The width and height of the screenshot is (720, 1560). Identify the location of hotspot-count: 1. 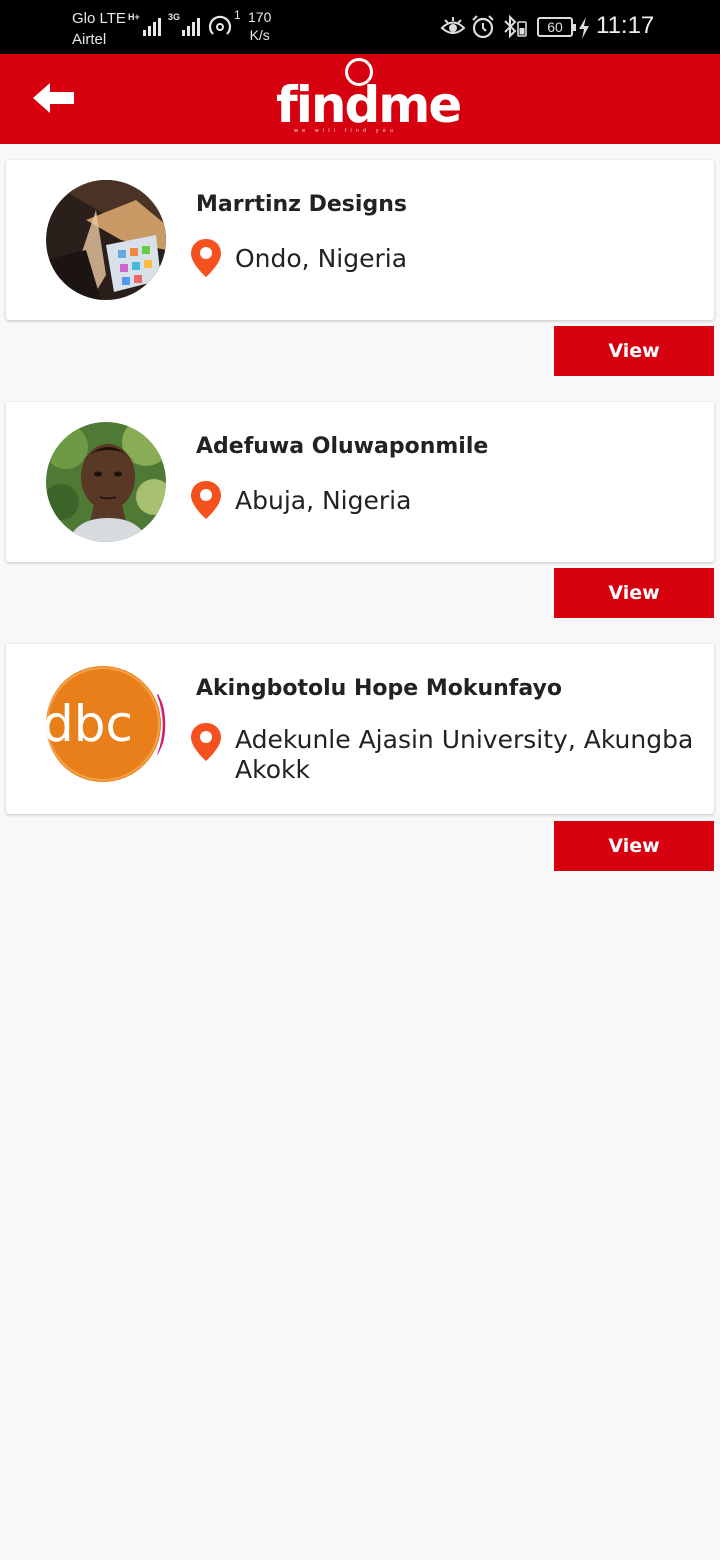
(237, 15).